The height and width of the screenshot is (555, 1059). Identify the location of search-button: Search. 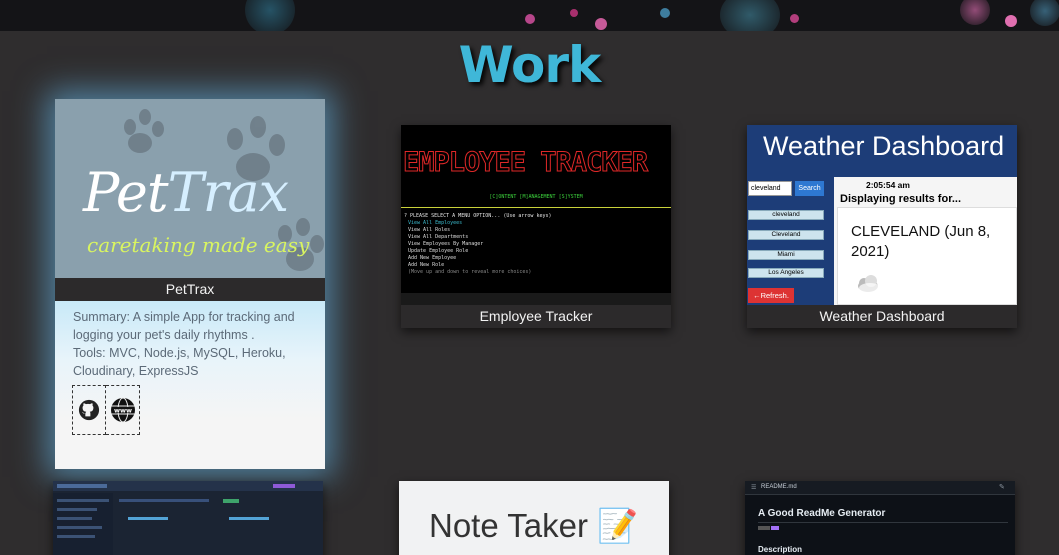
(809, 188).